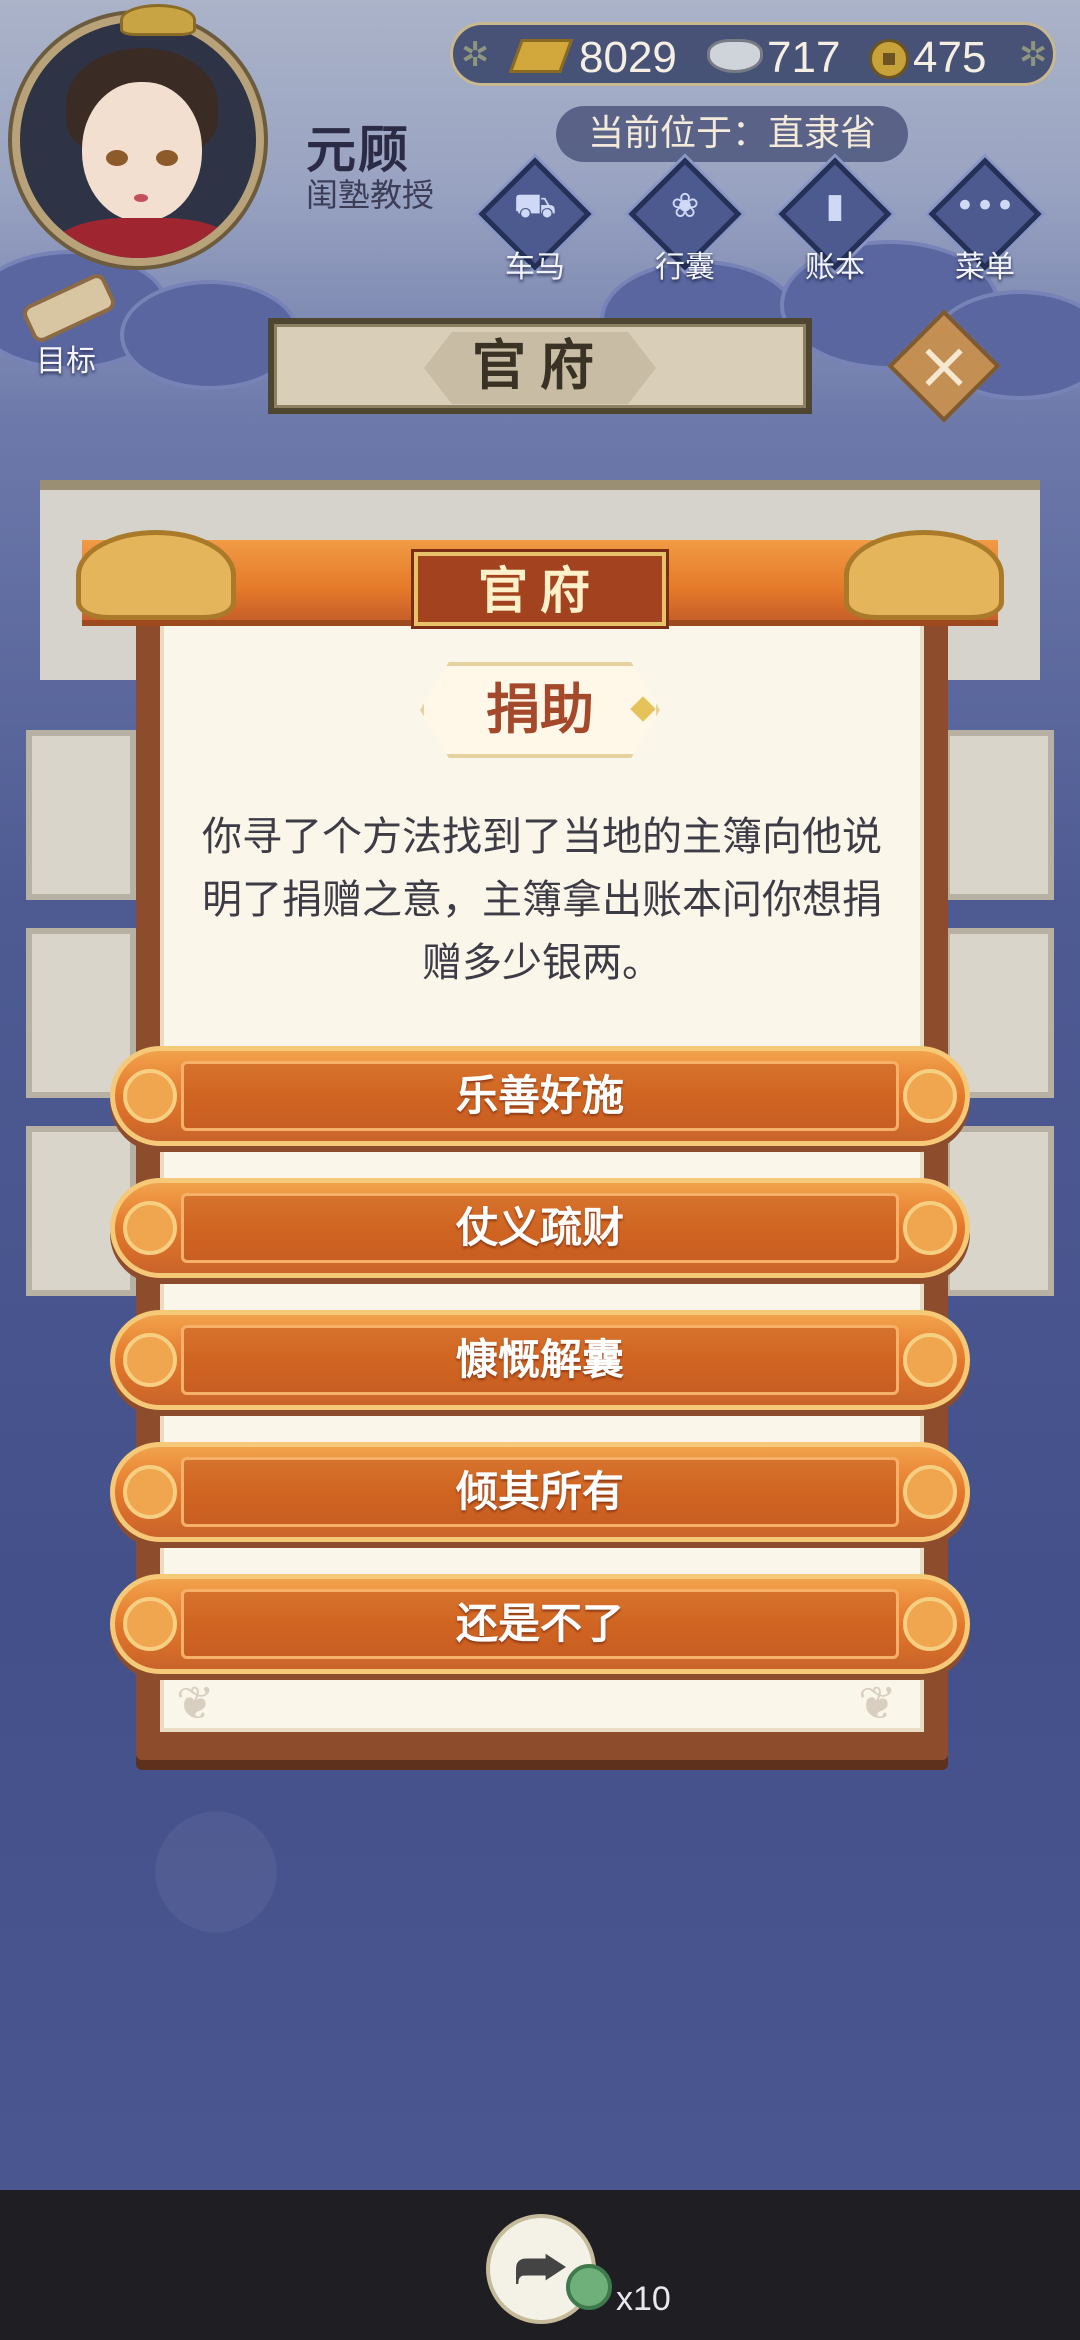  Describe the element at coordinates (69, 308) in the screenshot. I see `scroll-icon` at that location.